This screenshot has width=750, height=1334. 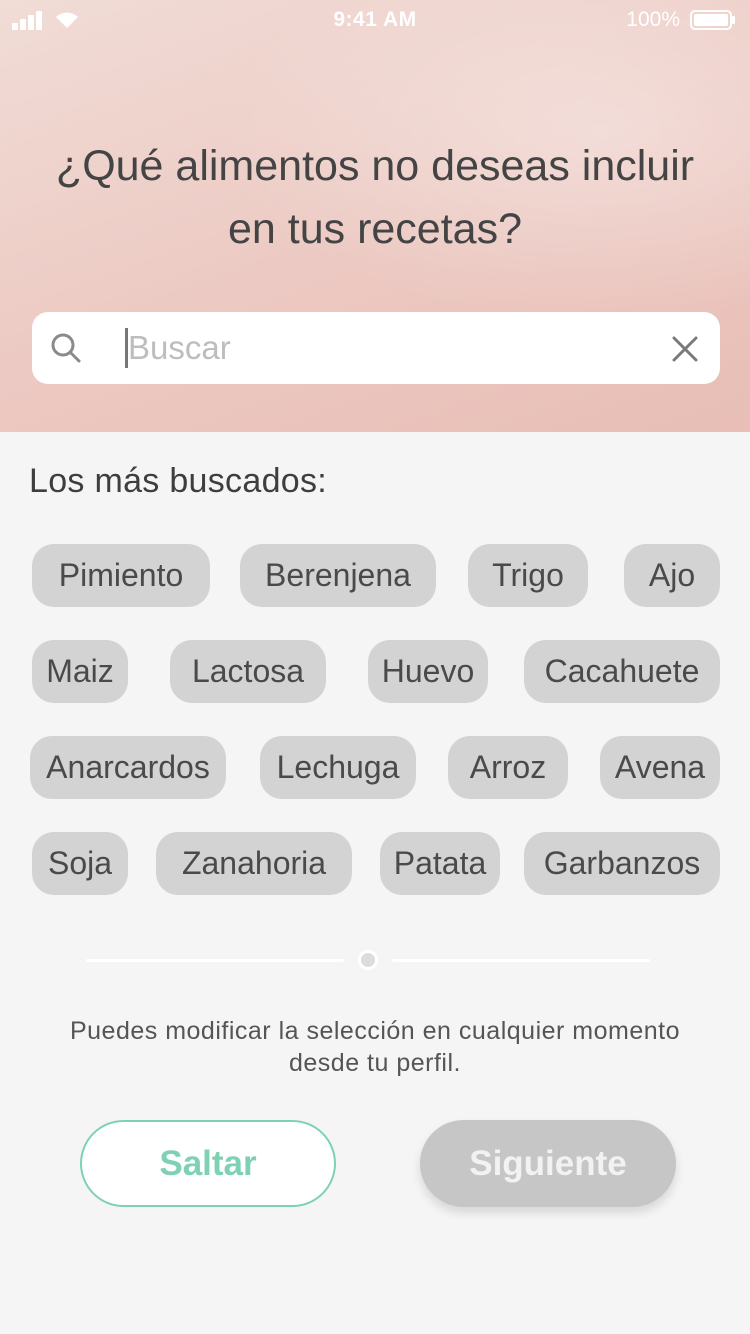 I want to click on chip-huevo: Huevo, so click(x=428, y=671).